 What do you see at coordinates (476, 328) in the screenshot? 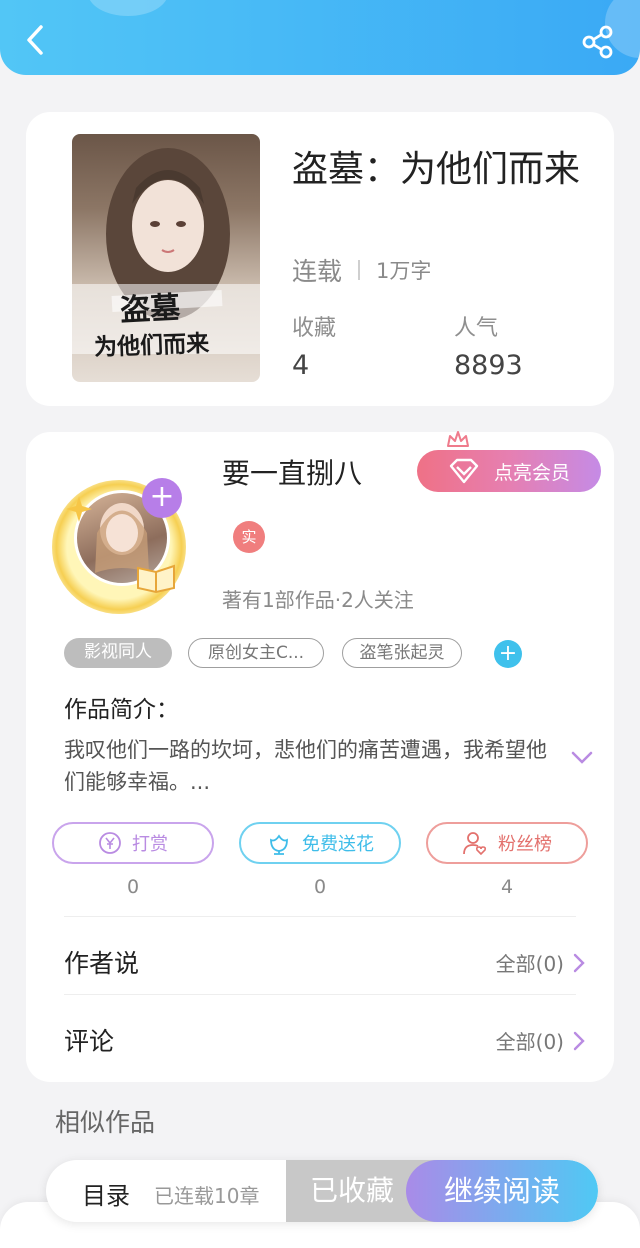
I see `popularity-label: 人气` at bounding box center [476, 328].